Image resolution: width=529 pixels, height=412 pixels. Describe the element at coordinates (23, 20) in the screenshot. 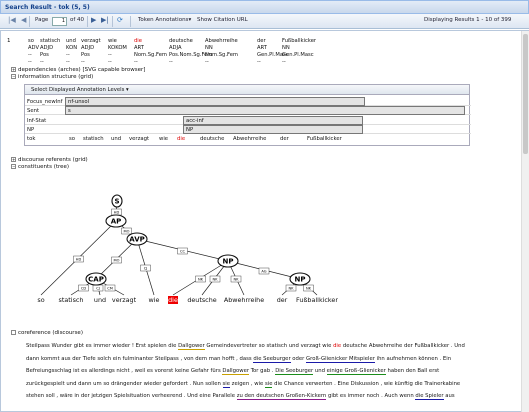

I see `prev-page-icon: ◀` at that location.